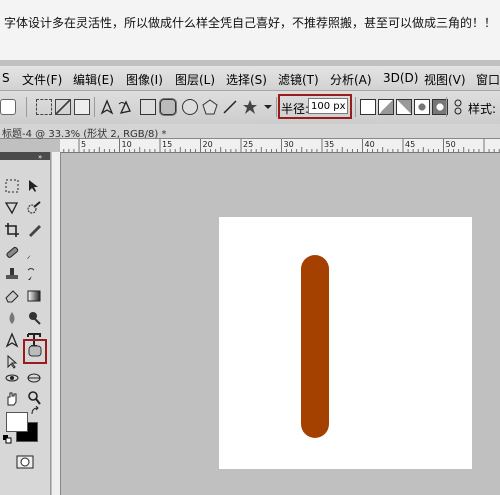 The height and width of the screenshot is (495, 500). What do you see at coordinates (12, 230) in the screenshot?
I see `crop-tool-icon` at bounding box center [12, 230].